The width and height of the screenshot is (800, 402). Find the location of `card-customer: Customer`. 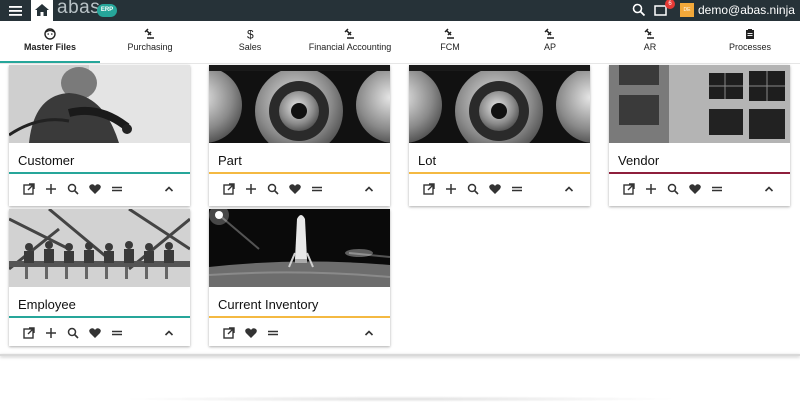

card-customer: Customer is located at coordinates (99, 135).